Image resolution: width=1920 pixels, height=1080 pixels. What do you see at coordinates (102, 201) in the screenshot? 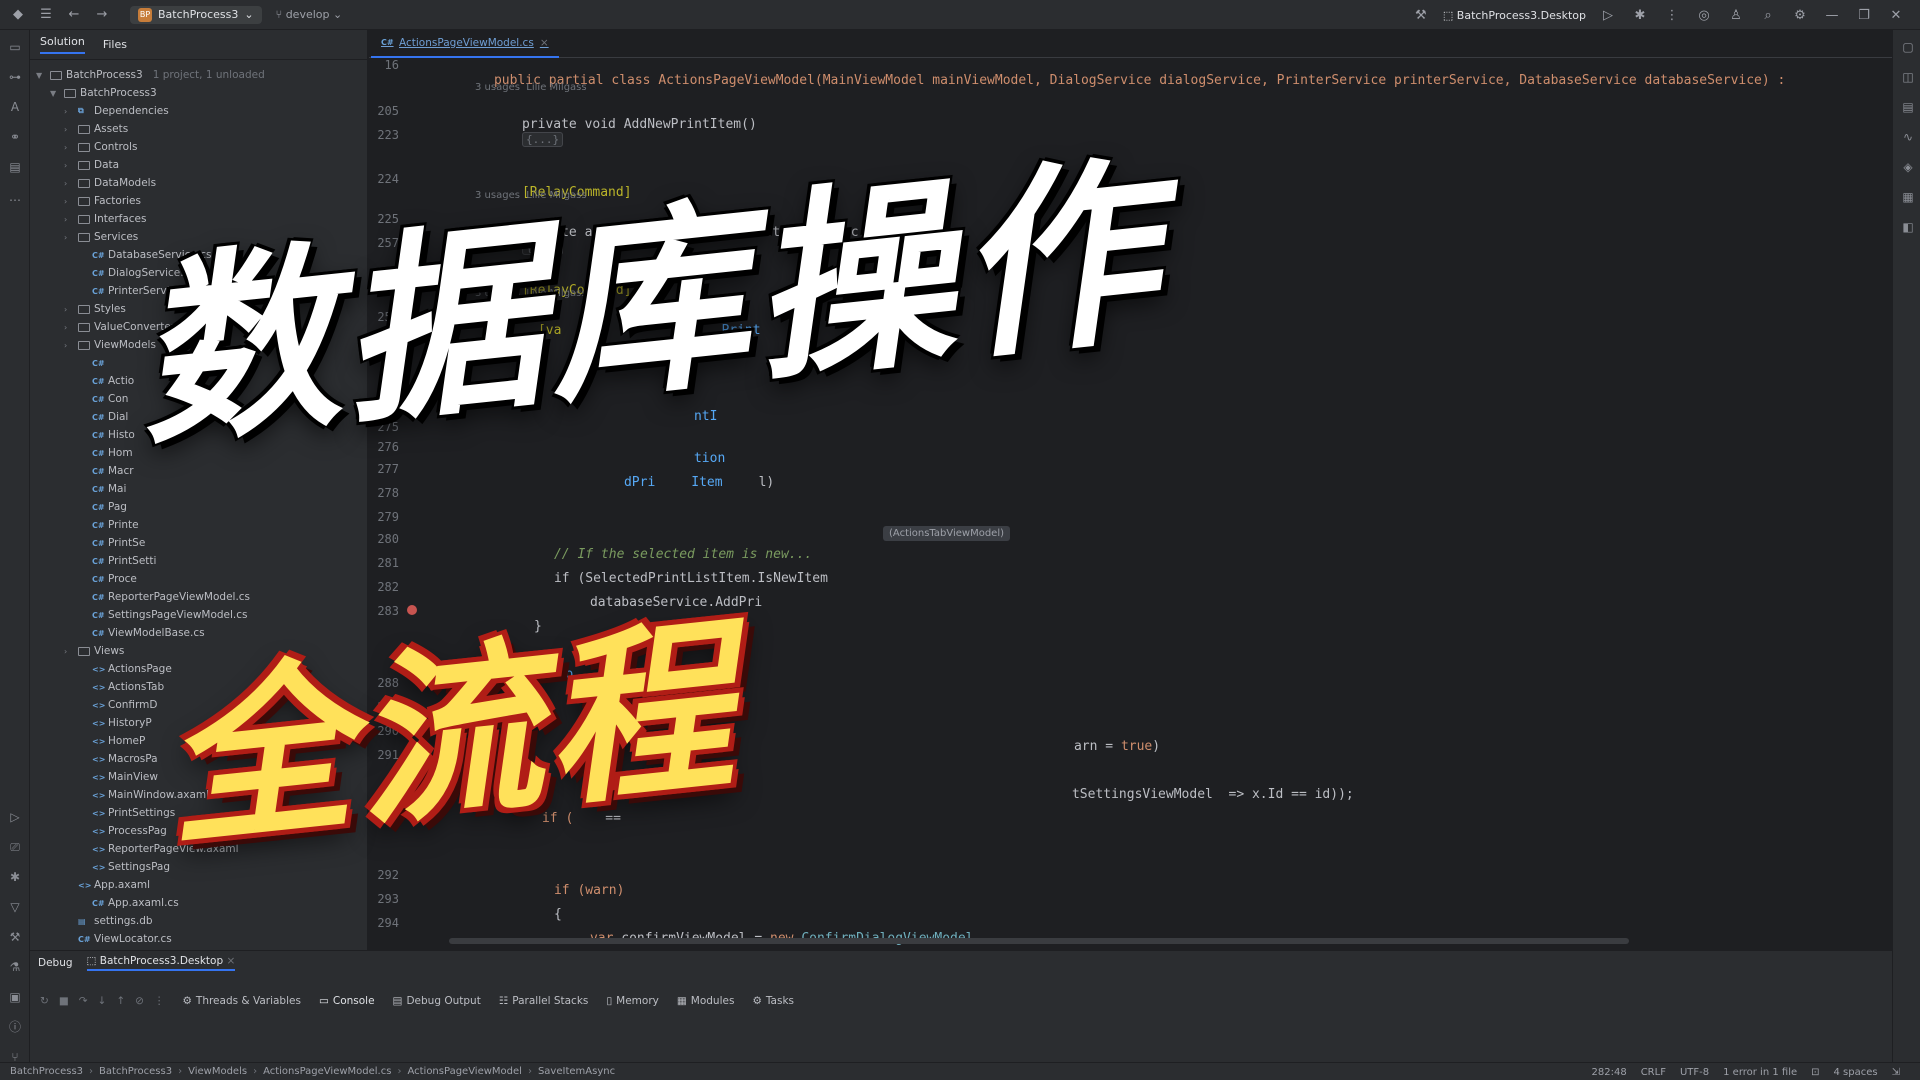
I see `tree-item: › Factories` at bounding box center [102, 201].